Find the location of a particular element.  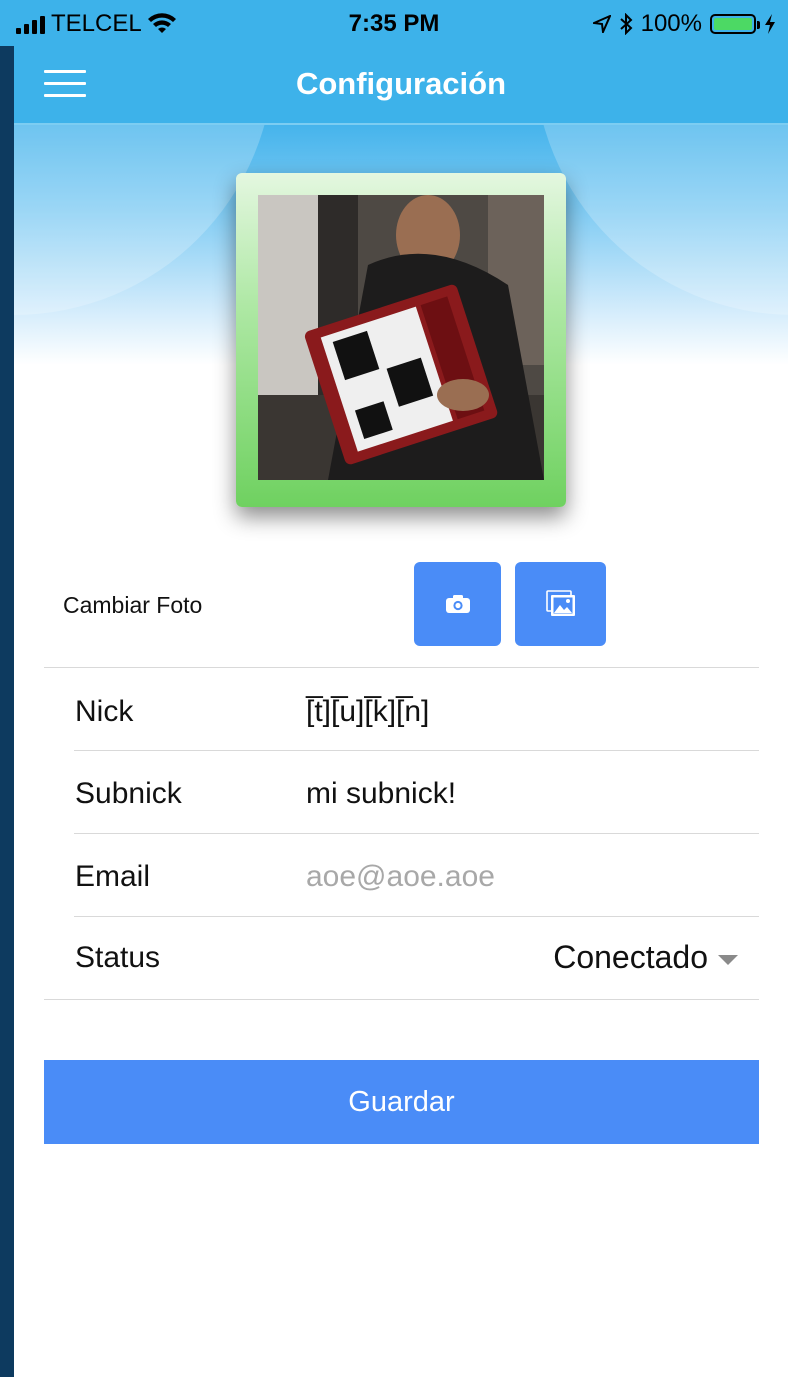

gallery-button is located at coordinates (560, 604).